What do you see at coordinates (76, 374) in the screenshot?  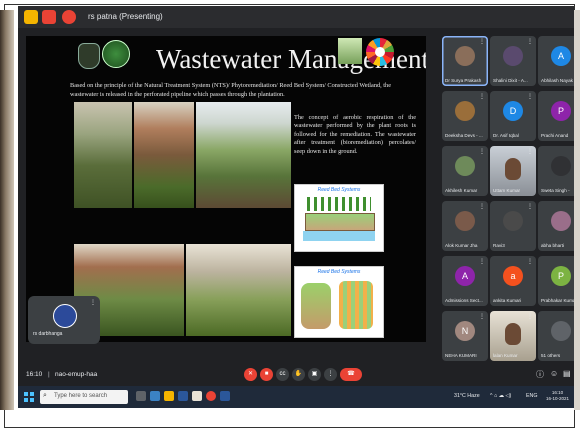 I see `meeting-code: nao-emup-haa` at bounding box center [76, 374].